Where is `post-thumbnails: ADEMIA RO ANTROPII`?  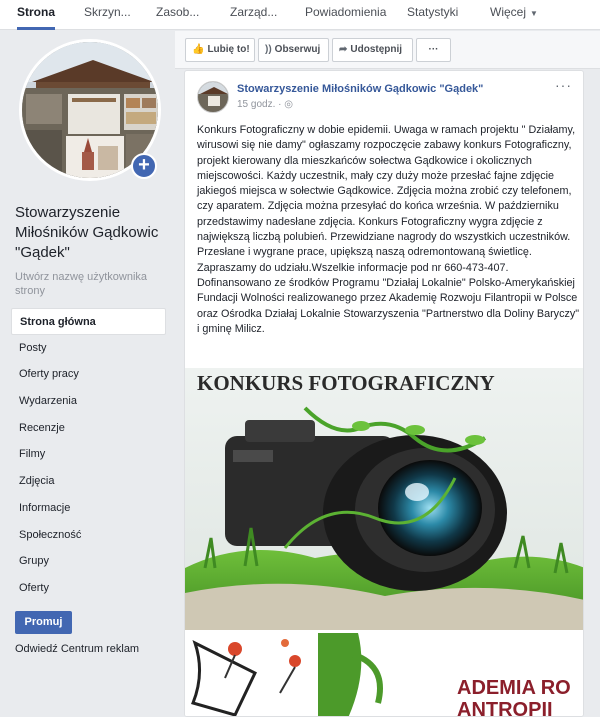 post-thumbnails: ADEMIA RO ANTROPII is located at coordinates (384, 675).